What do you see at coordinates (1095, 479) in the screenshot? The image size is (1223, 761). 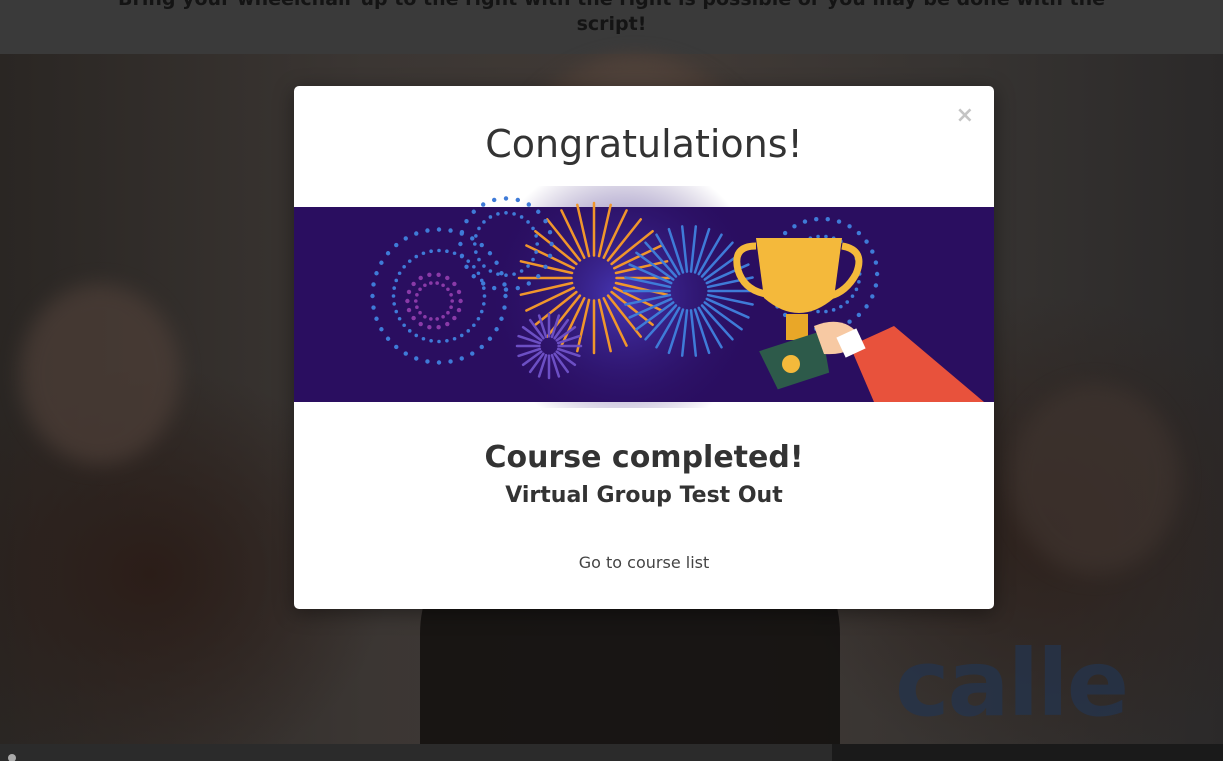 I see `video-person-right-hand` at bounding box center [1095, 479].